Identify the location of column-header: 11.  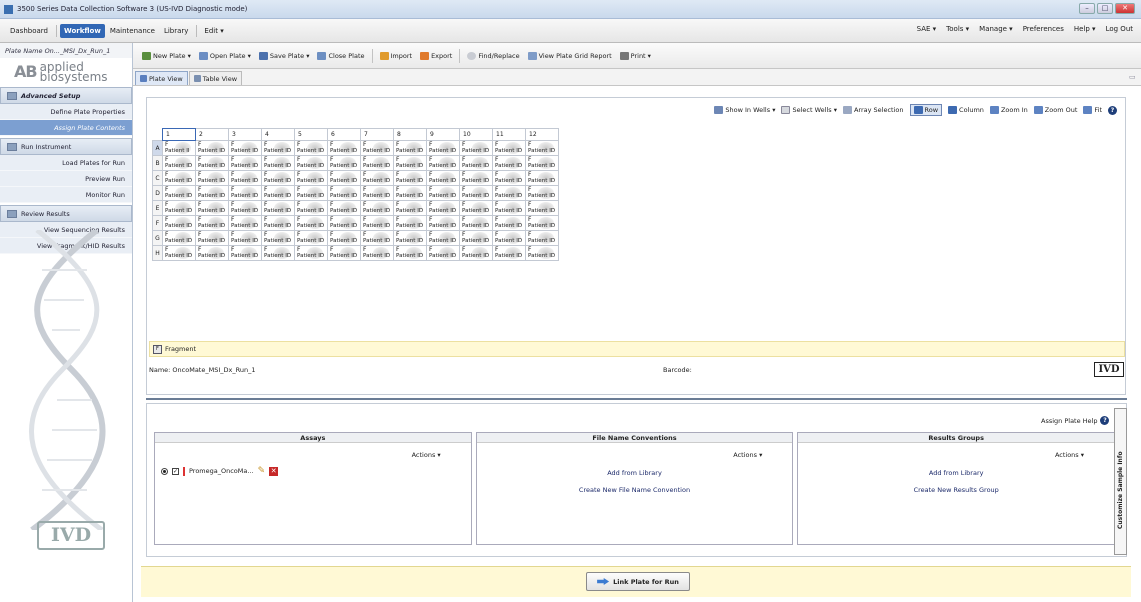
(509, 134).